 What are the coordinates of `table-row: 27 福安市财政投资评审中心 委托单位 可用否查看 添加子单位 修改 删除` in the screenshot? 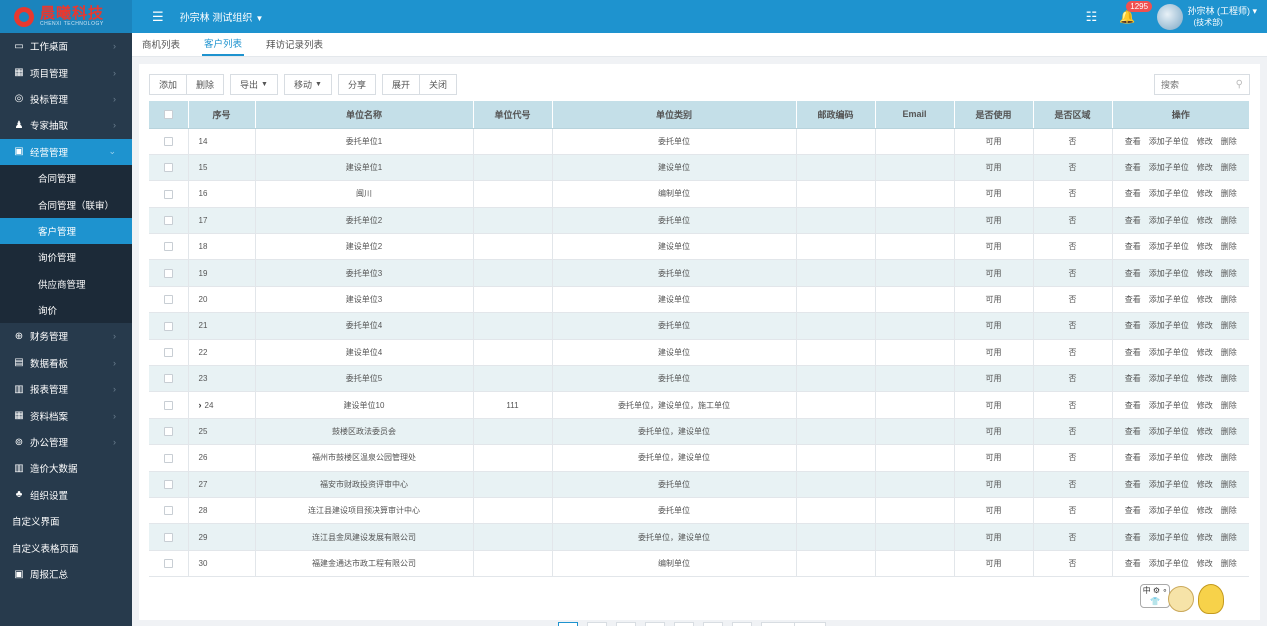 It's located at (699, 484).